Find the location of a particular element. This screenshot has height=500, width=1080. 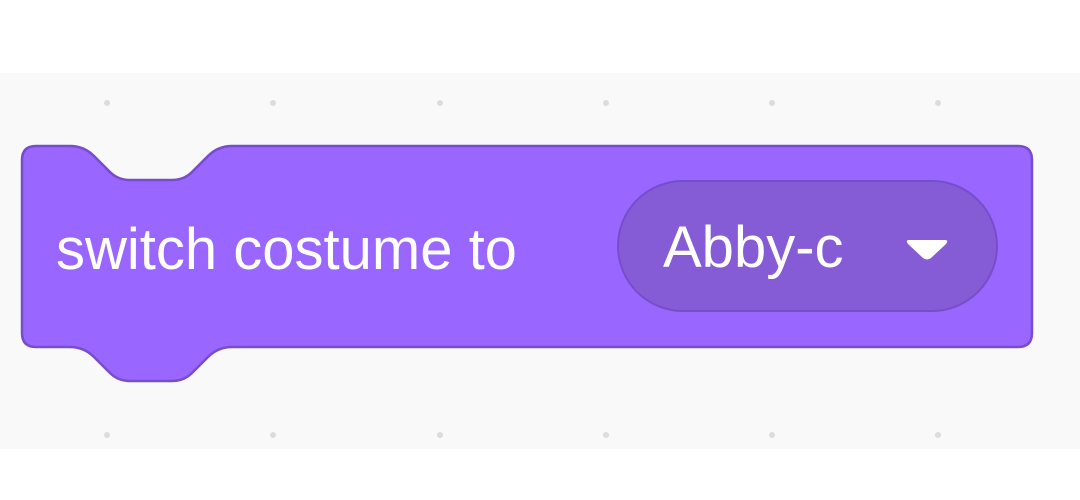

costume-dropdown: Abby-c is located at coordinates (807, 246).